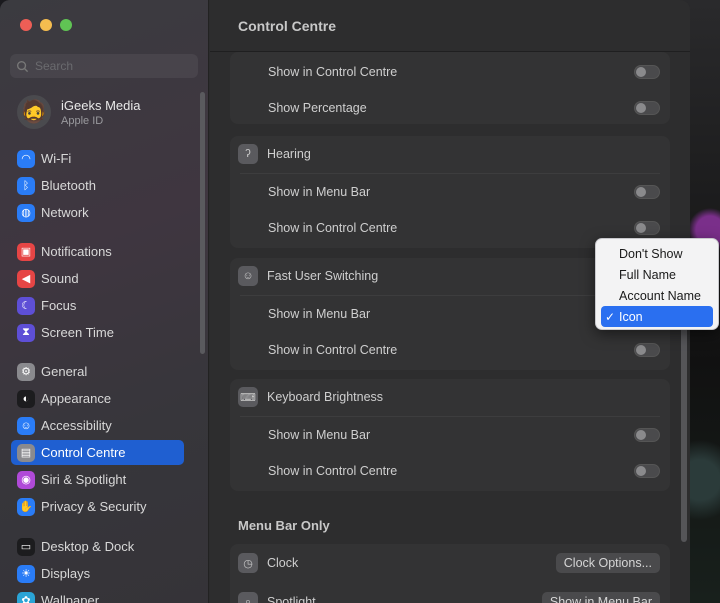 The height and width of the screenshot is (603, 720). I want to click on sidebar-item-privacy-security: ✋ Privacy & Security, so click(97, 506).